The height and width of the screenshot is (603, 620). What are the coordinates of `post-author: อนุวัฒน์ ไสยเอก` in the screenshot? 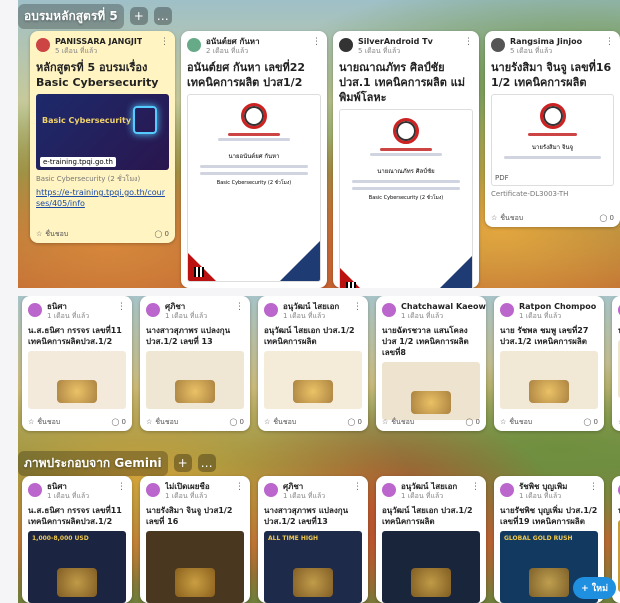 It's located at (311, 306).